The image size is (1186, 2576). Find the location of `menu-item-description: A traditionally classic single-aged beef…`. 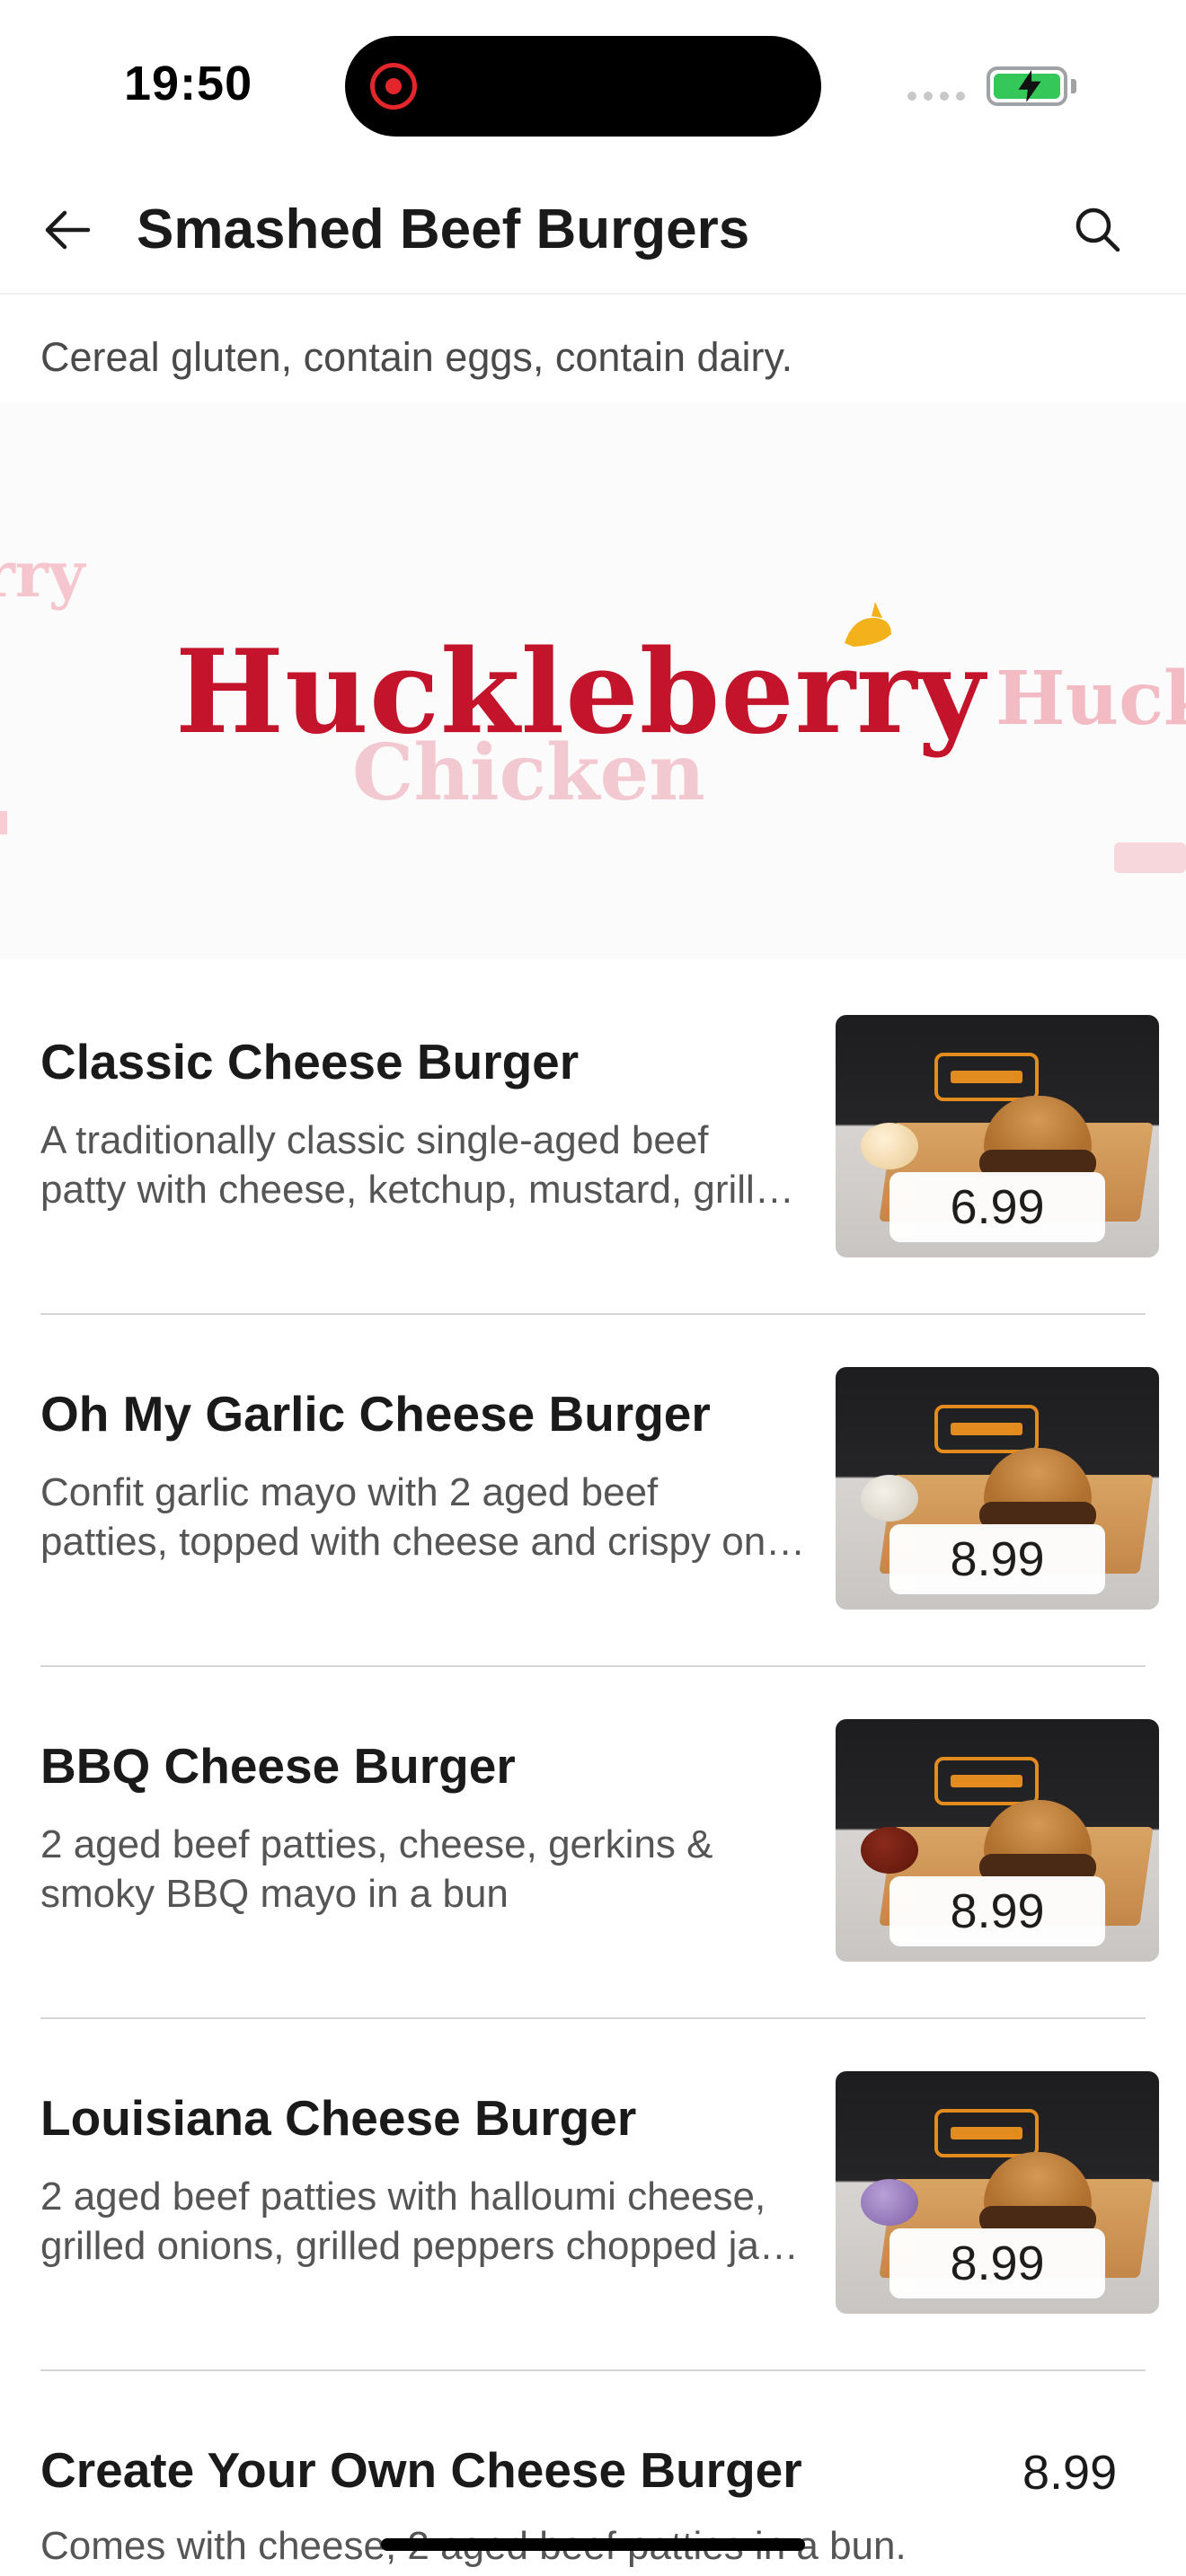

menu-item-description: A traditionally classic single-aged beef… is located at coordinates (426, 1165).